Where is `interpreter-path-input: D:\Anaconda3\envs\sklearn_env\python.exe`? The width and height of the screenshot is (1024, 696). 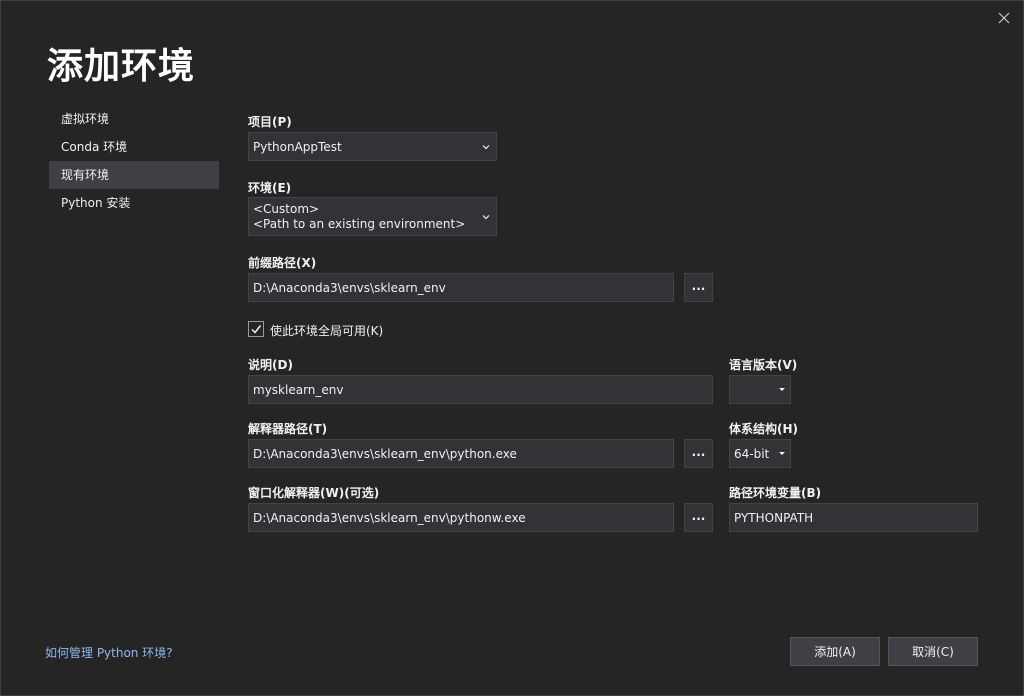
interpreter-path-input: D:\Anaconda3\envs\sklearn_env\python.exe is located at coordinates (461, 453).